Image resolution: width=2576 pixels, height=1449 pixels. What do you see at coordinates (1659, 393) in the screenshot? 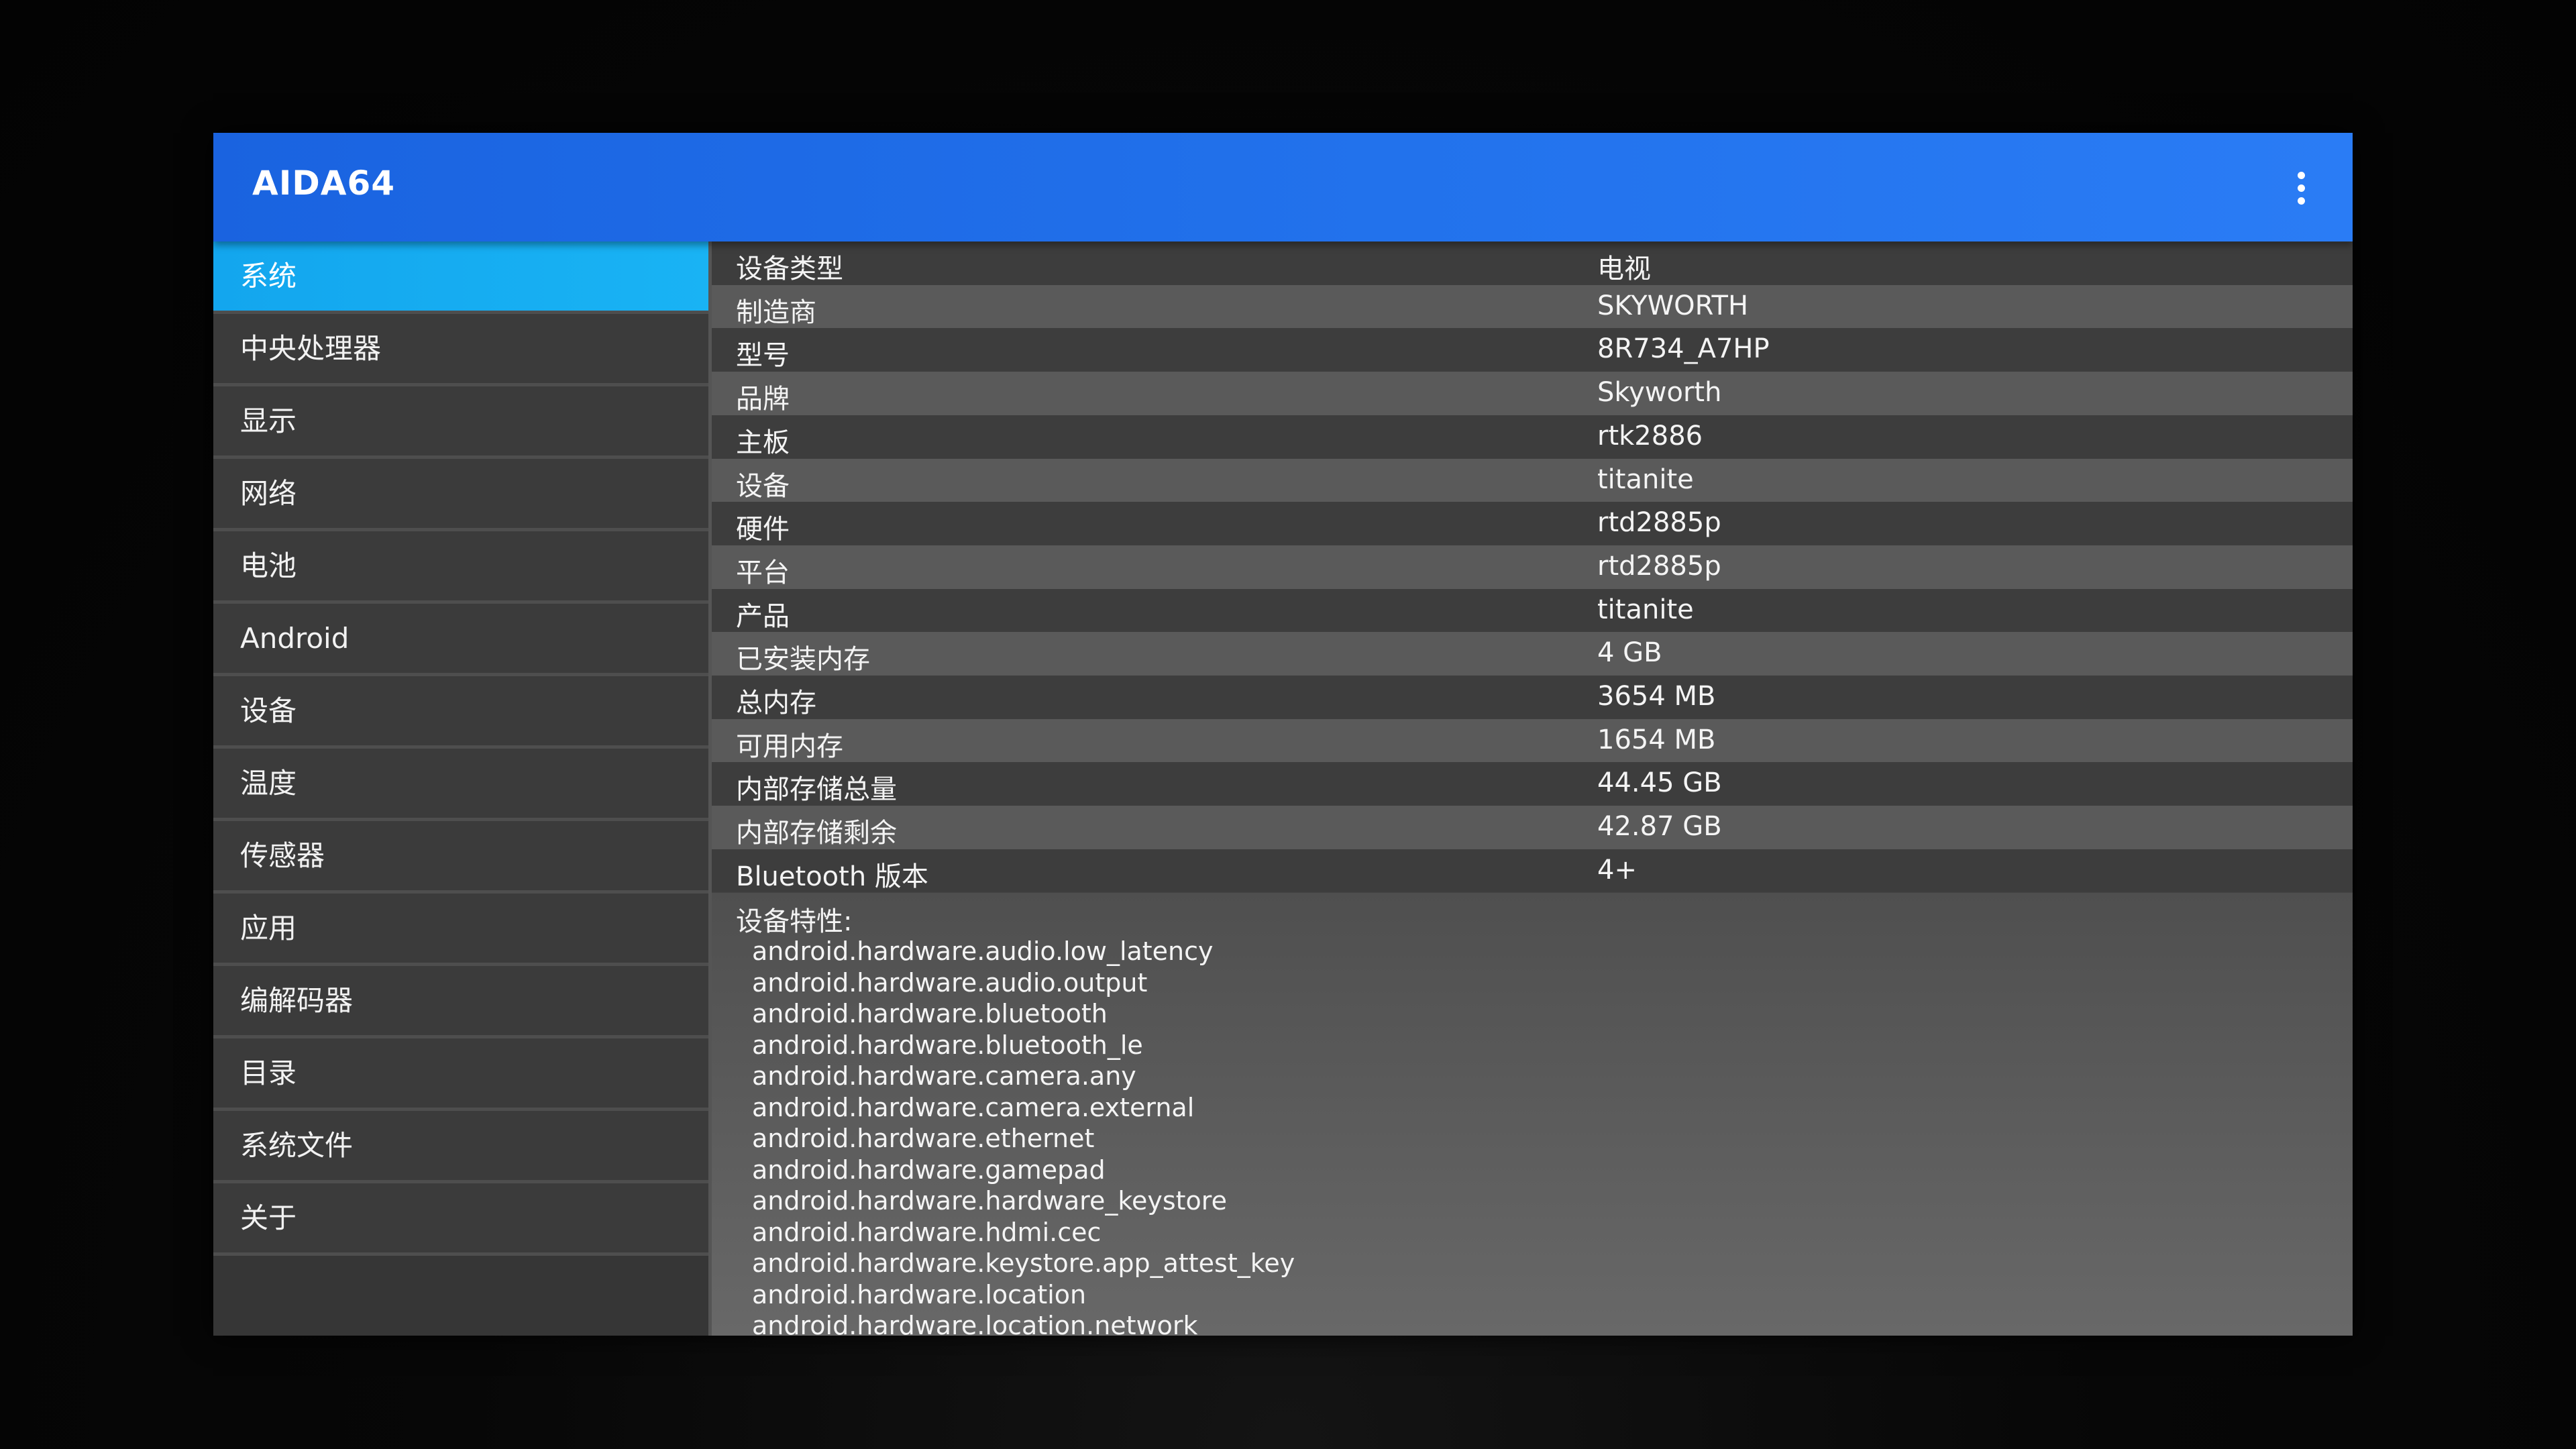
I see `row-value: Skyworth` at bounding box center [1659, 393].